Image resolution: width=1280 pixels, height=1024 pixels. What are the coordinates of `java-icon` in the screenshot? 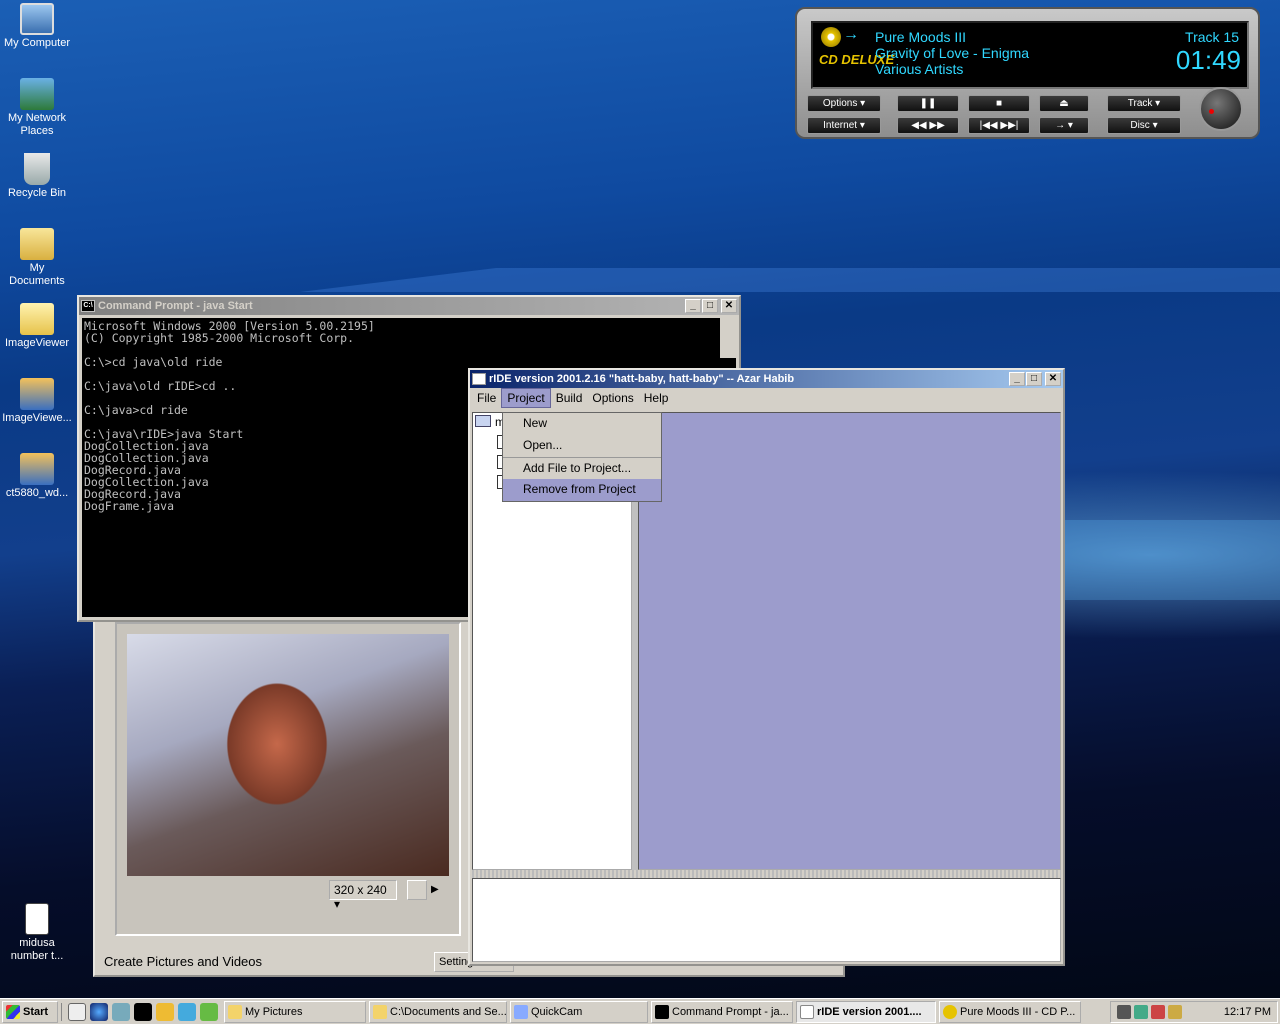 It's located at (479, 379).